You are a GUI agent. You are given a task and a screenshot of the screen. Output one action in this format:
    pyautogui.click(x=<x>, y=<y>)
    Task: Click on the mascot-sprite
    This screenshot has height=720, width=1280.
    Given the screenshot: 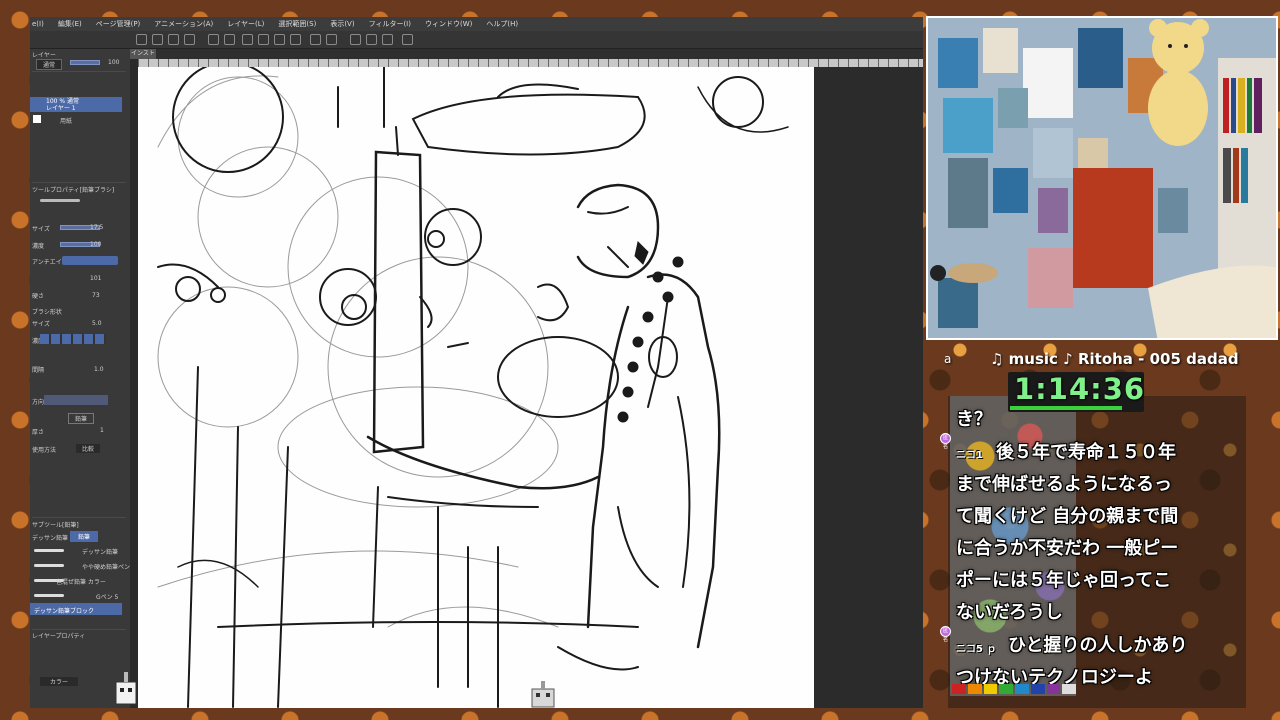 What is the action you would take?
    pyautogui.click(x=543, y=693)
    